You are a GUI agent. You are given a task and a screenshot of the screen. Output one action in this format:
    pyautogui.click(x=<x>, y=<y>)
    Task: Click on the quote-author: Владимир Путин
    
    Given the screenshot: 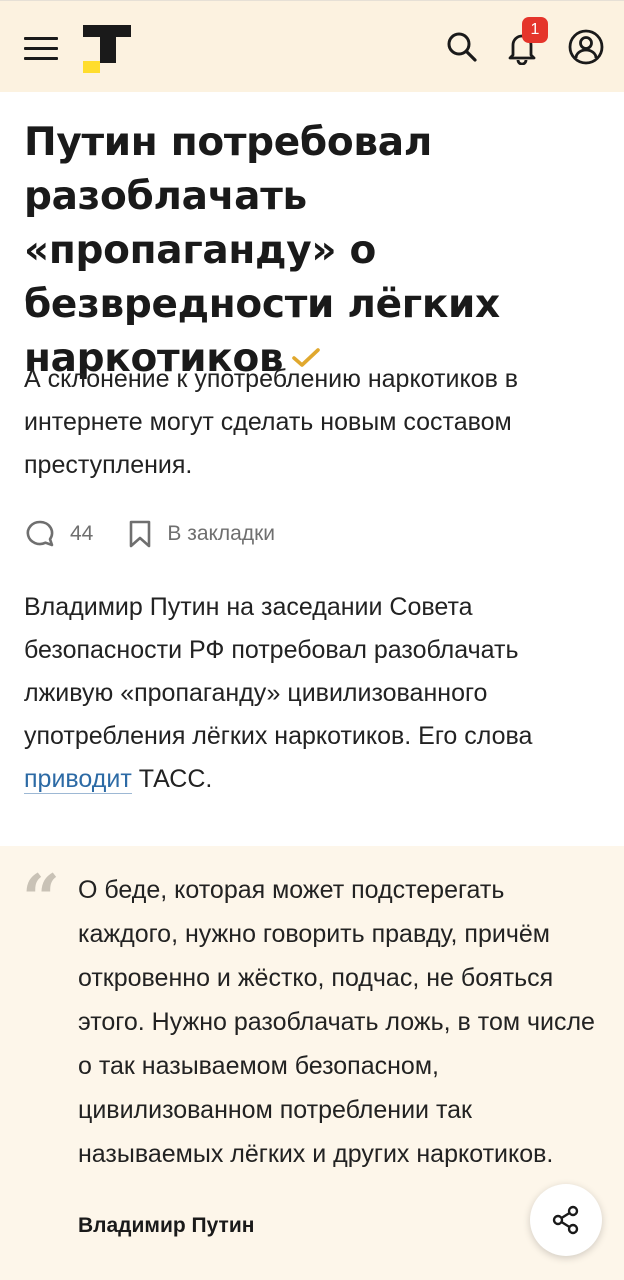 What is the action you would take?
    pyautogui.click(x=166, y=1225)
    